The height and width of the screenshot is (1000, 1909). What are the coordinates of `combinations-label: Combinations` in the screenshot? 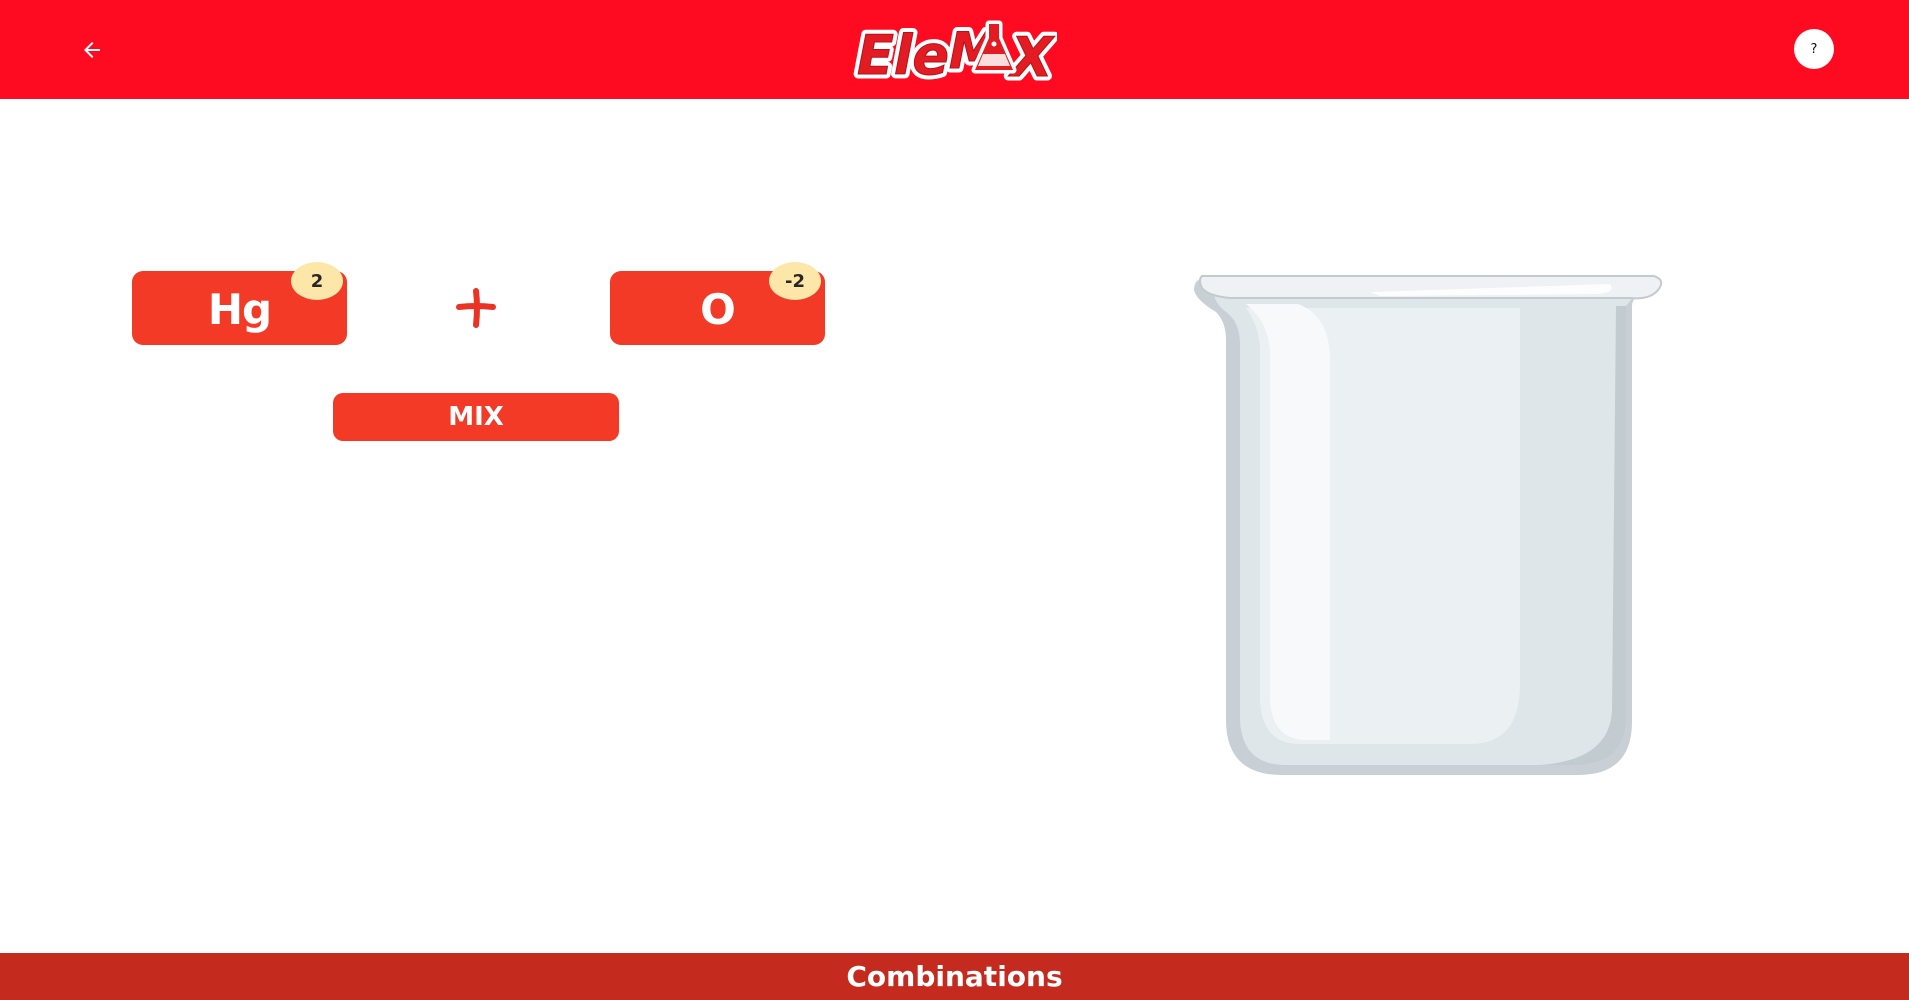 It's located at (954, 976).